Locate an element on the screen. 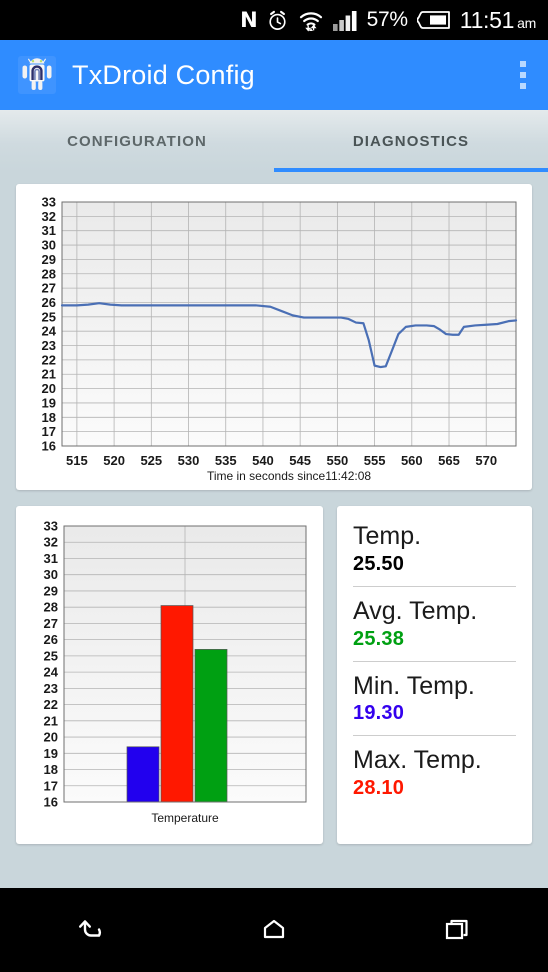 Image resolution: width=548 pixels, height=972 pixels. svg-text: 555 is located at coordinates (375, 460).